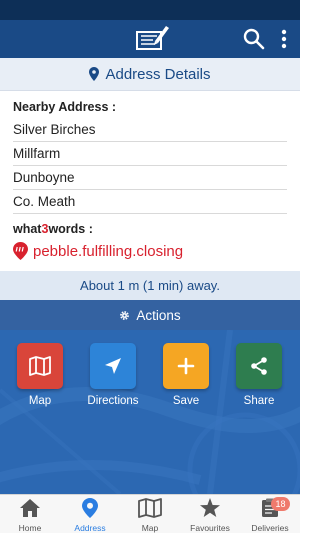  I want to click on address-line: Dunboyne, so click(150, 178).